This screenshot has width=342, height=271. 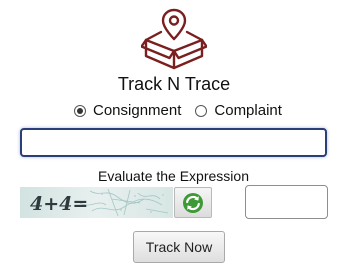 I want to click on tracking-number-input, so click(x=173, y=142).